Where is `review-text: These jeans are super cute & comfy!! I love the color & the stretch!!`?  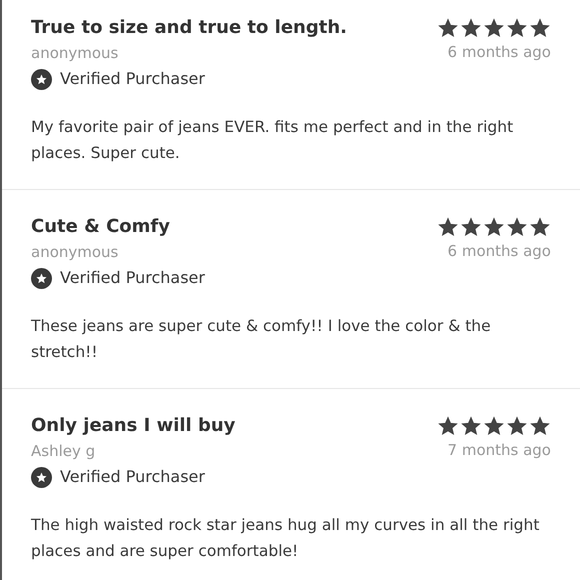
review-text: These jeans are super cute & comfy!! I love the color & the stretch!! is located at coordinates (261, 339).